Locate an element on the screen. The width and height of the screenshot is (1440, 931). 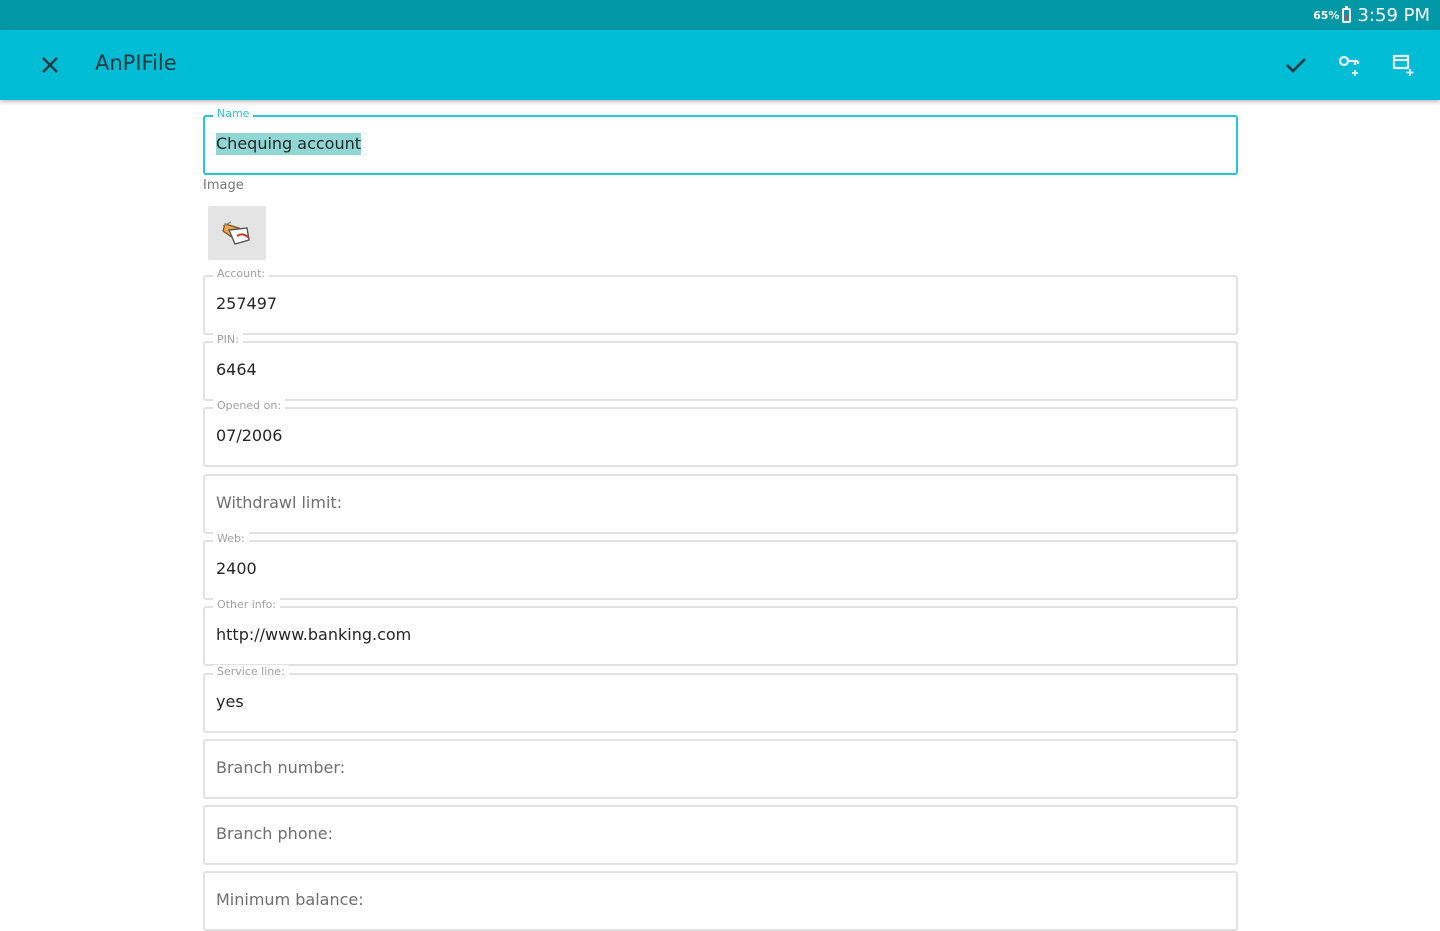
check-icon is located at coordinates (1296, 65).